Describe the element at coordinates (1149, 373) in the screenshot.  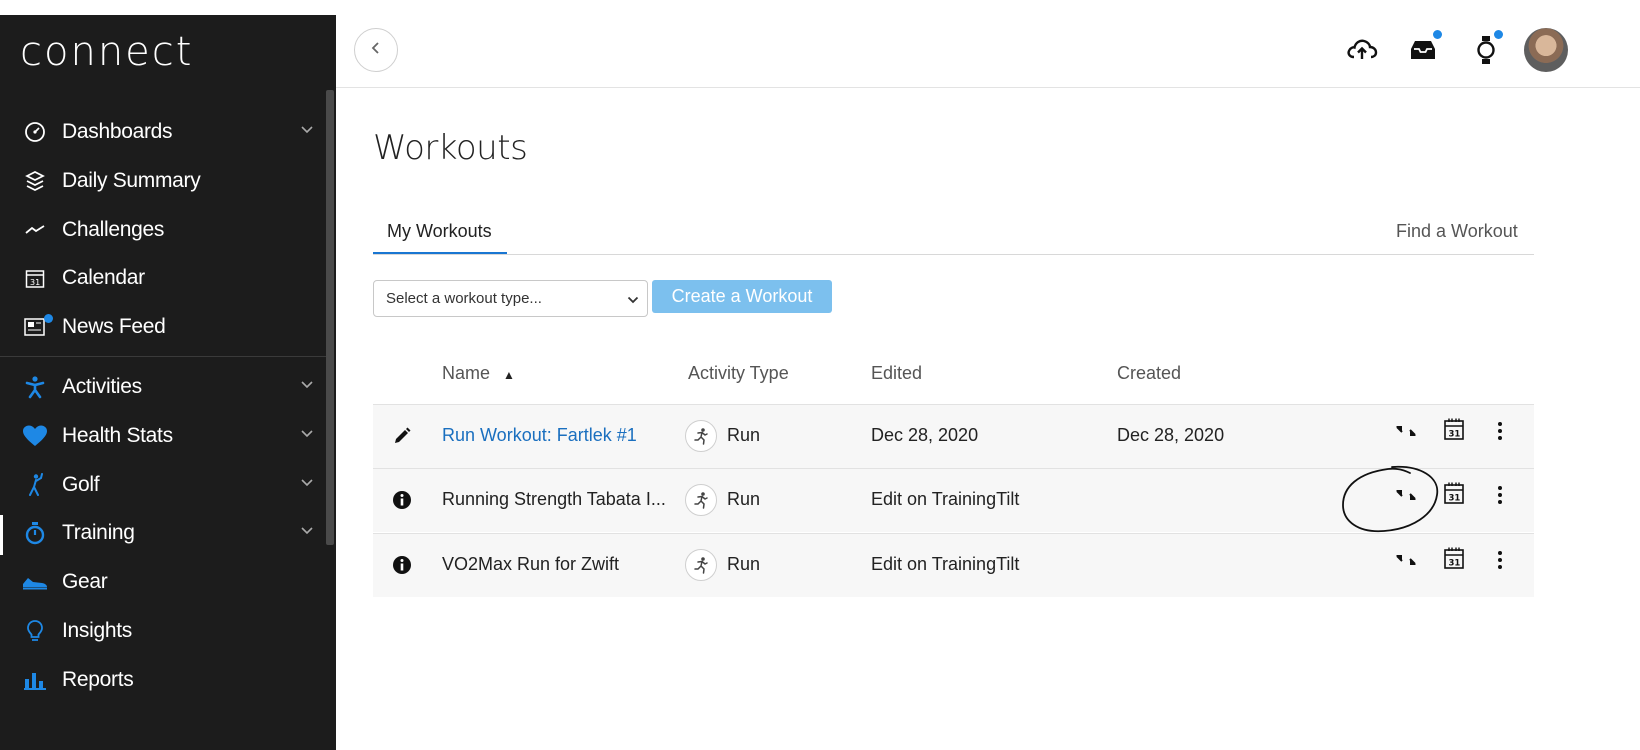
I see `column-header-created: Created` at that location.